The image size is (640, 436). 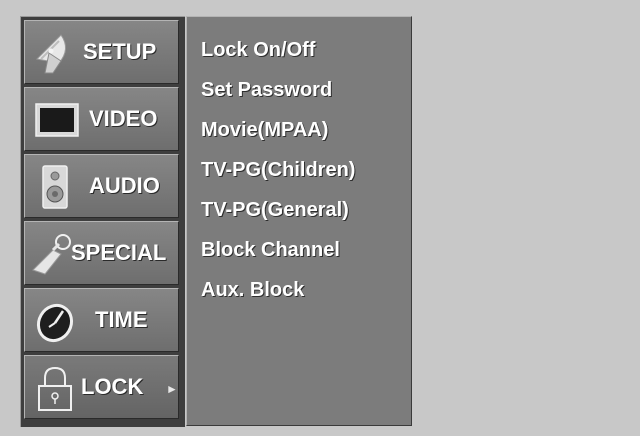 I want to click on menu-item-audio: AUDIO, so click(x=101, y=186).